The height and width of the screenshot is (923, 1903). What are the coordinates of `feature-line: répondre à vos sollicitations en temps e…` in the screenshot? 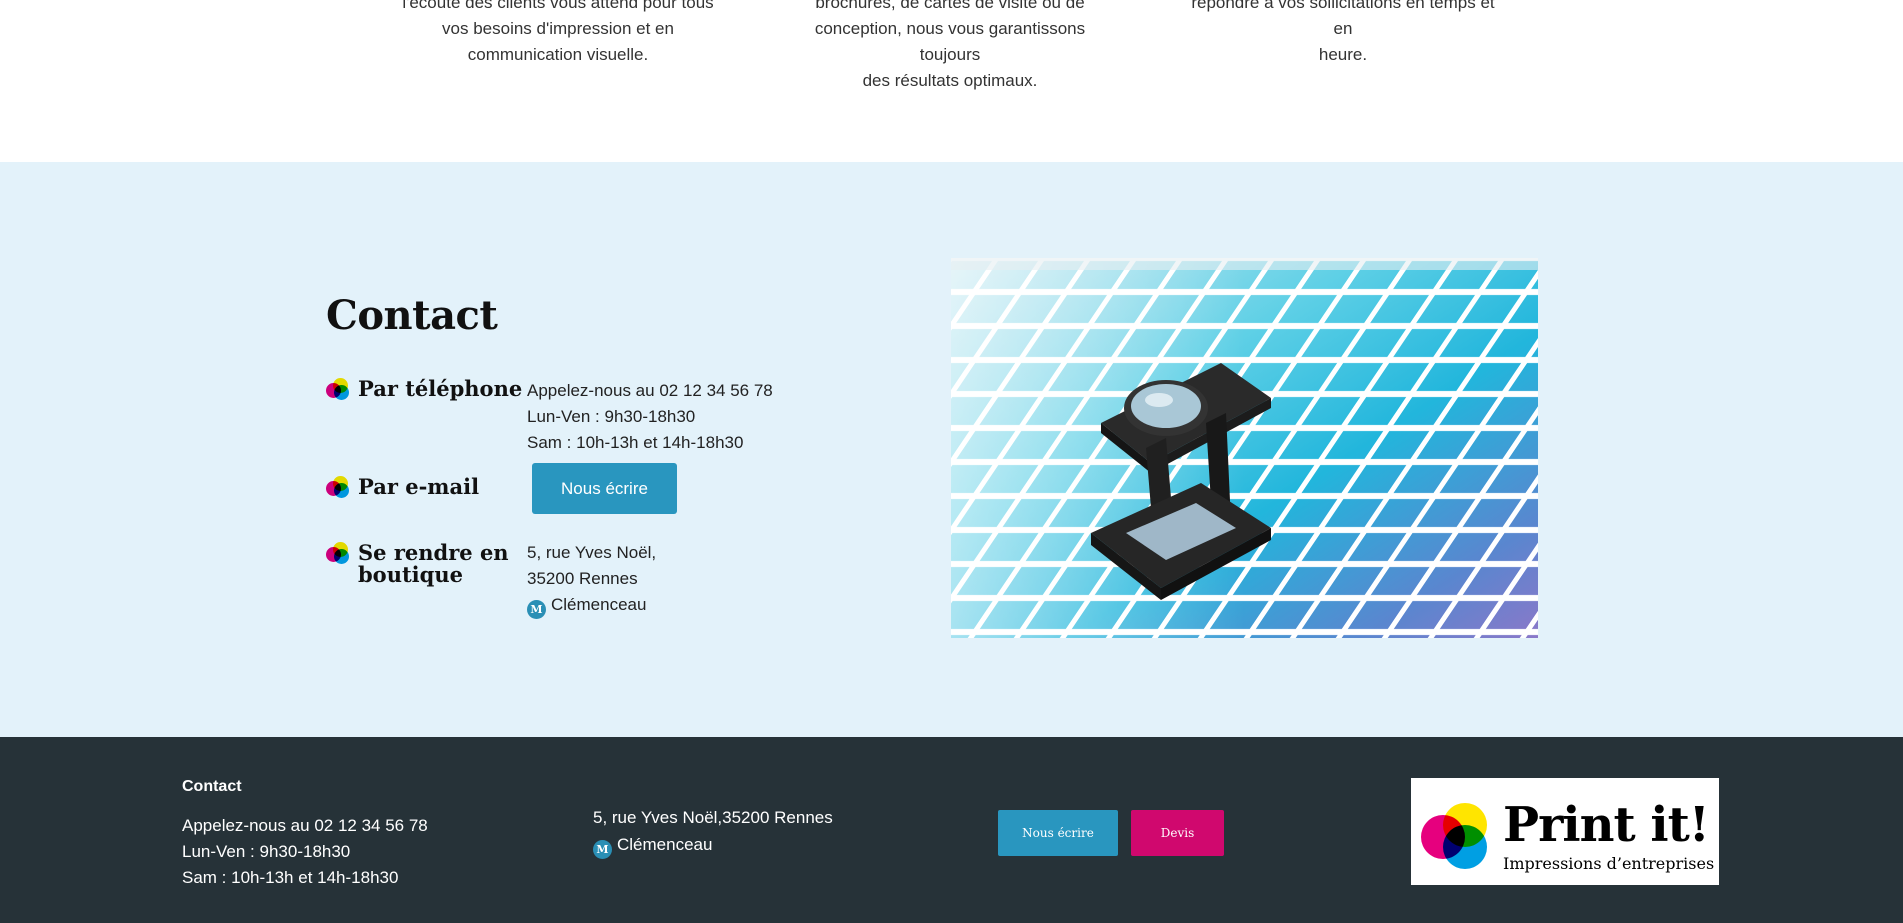 It's located at (1343, 19).